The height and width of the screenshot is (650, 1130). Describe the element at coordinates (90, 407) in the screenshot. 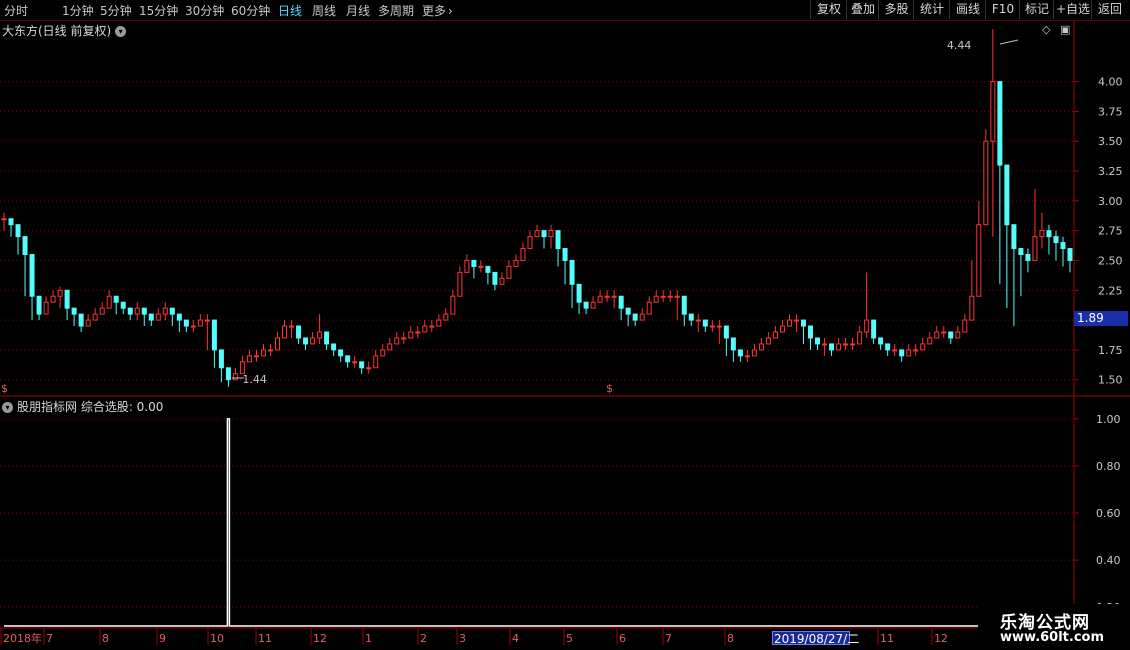

I see `indicator-label: 股朋指标网 综合选股: 0.00` at that location.